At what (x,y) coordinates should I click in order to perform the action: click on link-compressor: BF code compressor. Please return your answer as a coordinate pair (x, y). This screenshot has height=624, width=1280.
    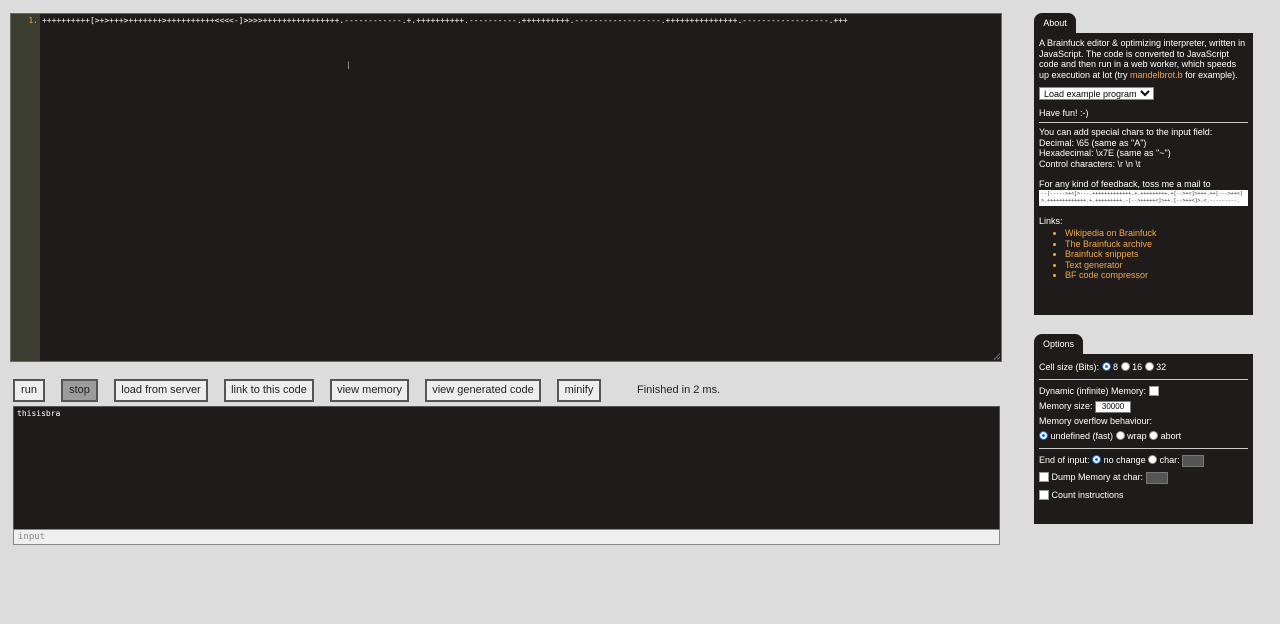
    Looking at the image, I should click on (1156, 275).